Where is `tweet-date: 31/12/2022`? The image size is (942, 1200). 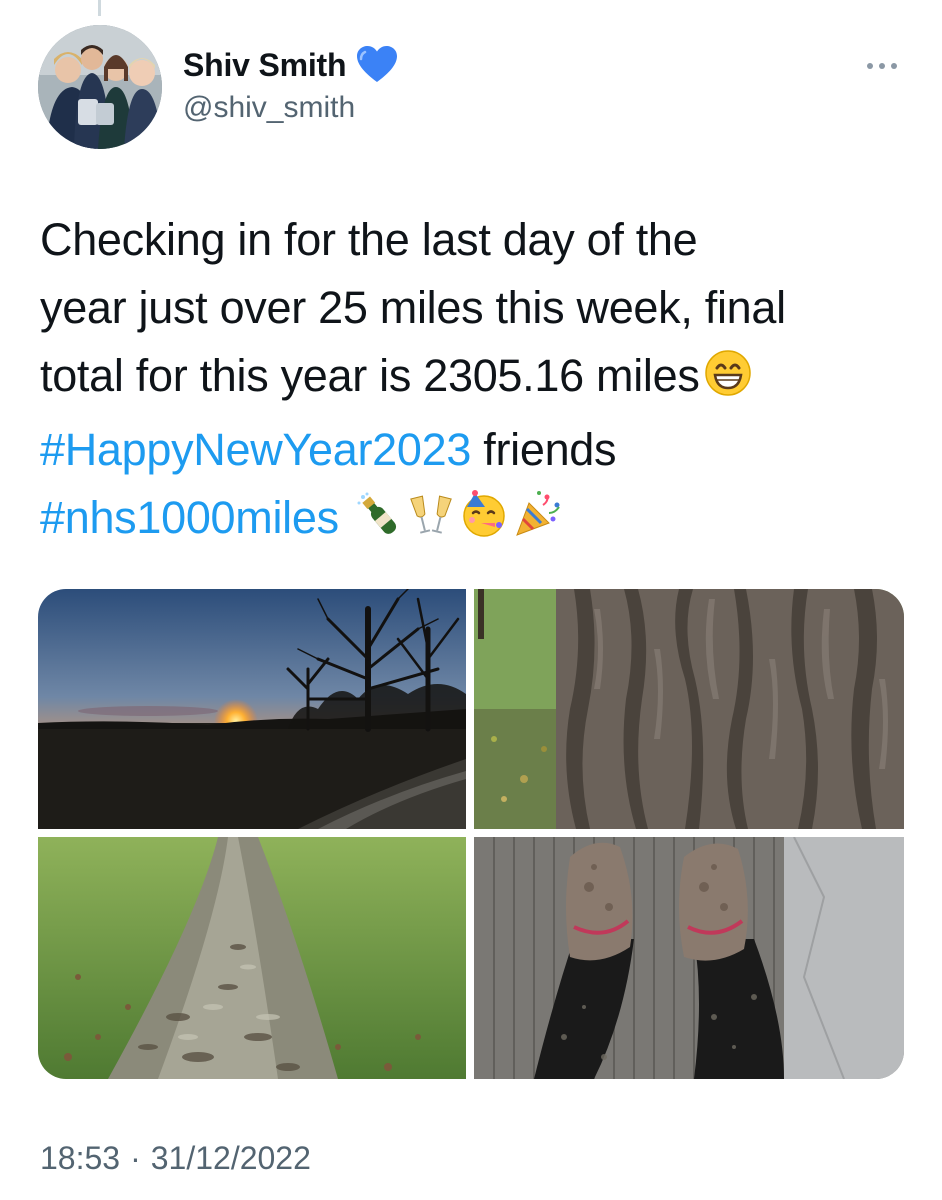 tweet-date: 31/12/2022 is located at coordinates (231, 1158).